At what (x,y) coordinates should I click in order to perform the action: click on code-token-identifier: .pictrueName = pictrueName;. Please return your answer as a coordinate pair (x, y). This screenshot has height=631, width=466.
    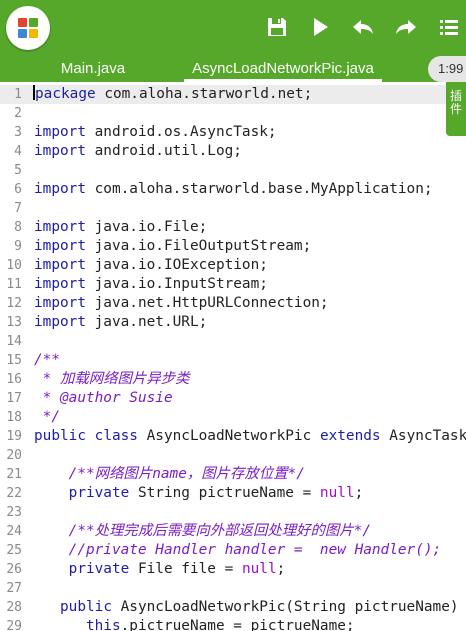
    Looking at the image, I should click on (237, 624).